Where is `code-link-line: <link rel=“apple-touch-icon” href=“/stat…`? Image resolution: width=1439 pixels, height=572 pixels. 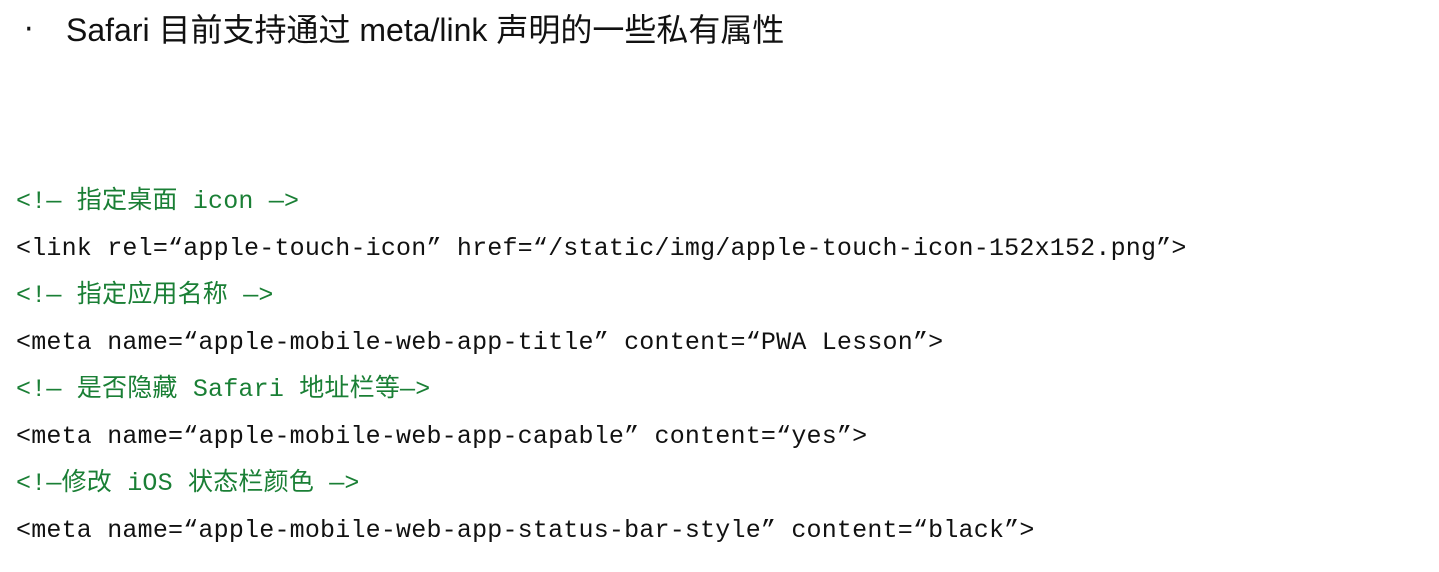 code-link-line: <link rel=“apple-touch-icon” href=“/stat… is located at coordinates (601, 248).